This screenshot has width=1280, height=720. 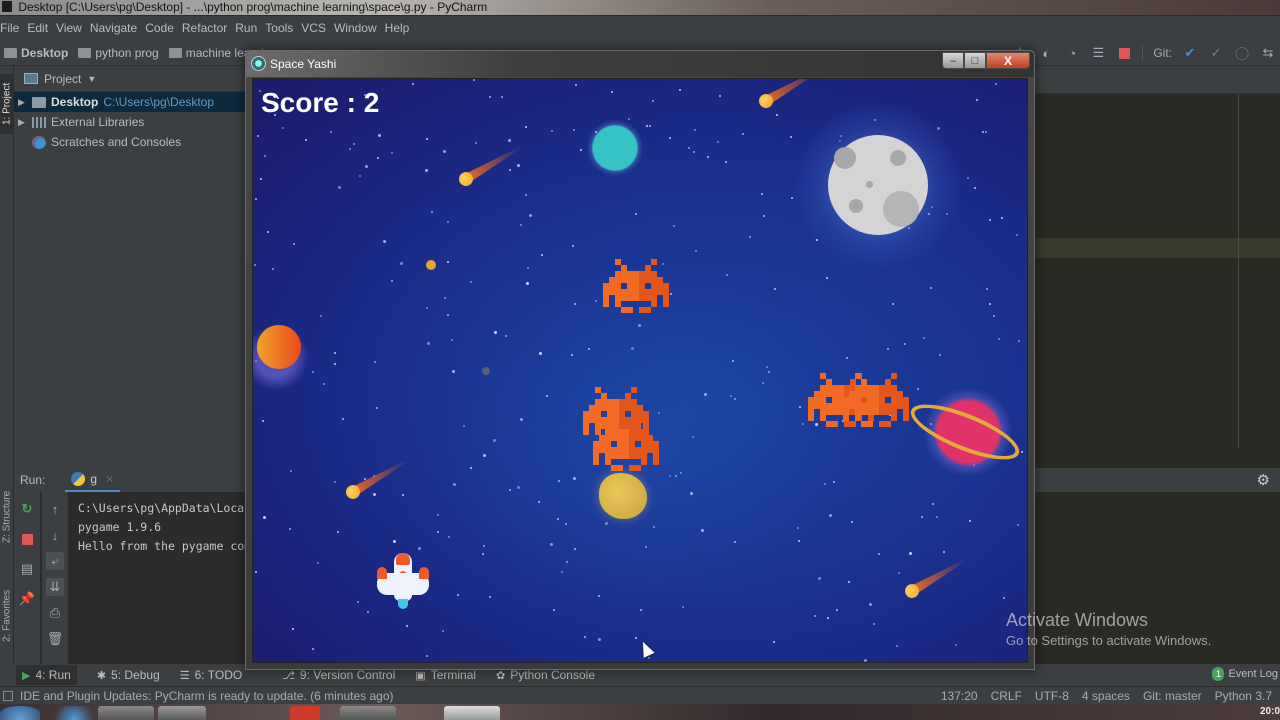 I want to click on event-log-button: 1 Event Log, so click(x=1245, y=674).